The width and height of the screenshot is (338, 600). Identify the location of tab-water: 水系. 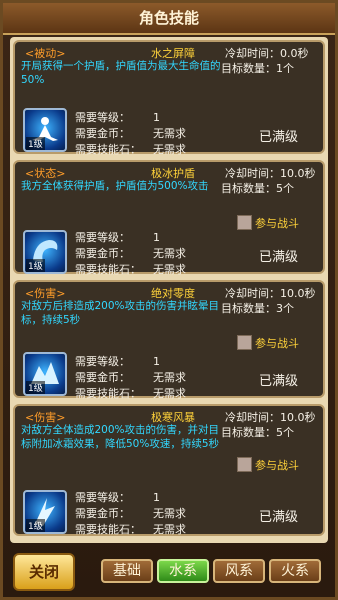
(183, 571).